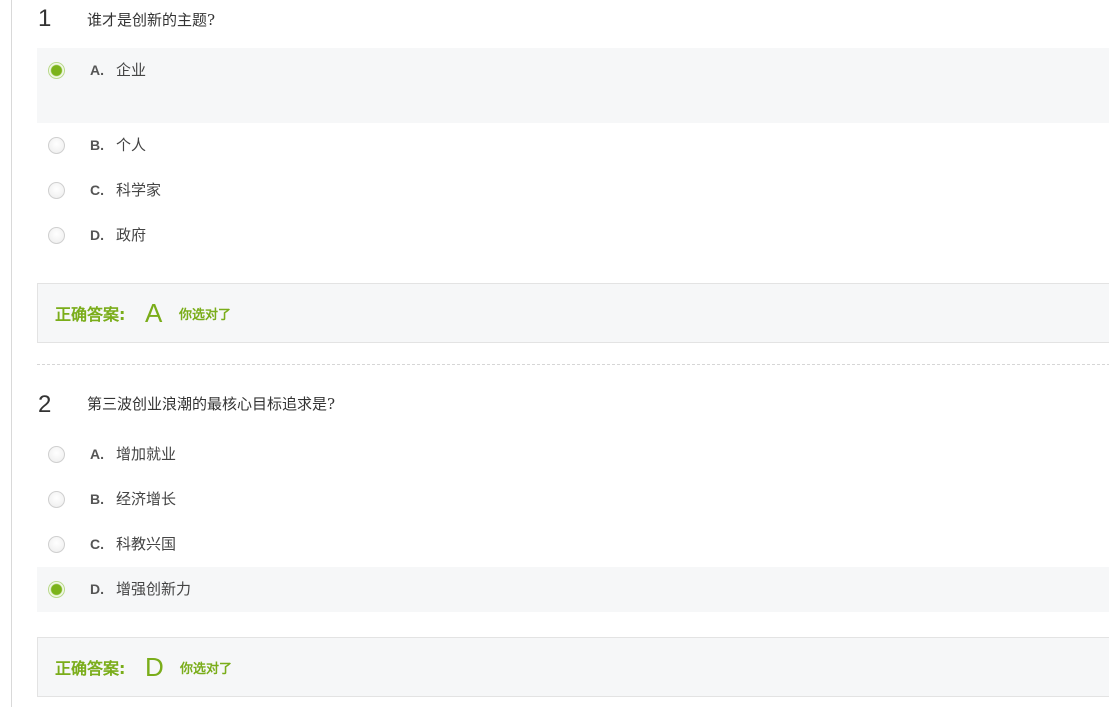 This screenshot has width=1109, height=707. What do you see at coordinates (45, 404) in the screenshot?
I see `question-number: 2` at bounding box center [45, 404].